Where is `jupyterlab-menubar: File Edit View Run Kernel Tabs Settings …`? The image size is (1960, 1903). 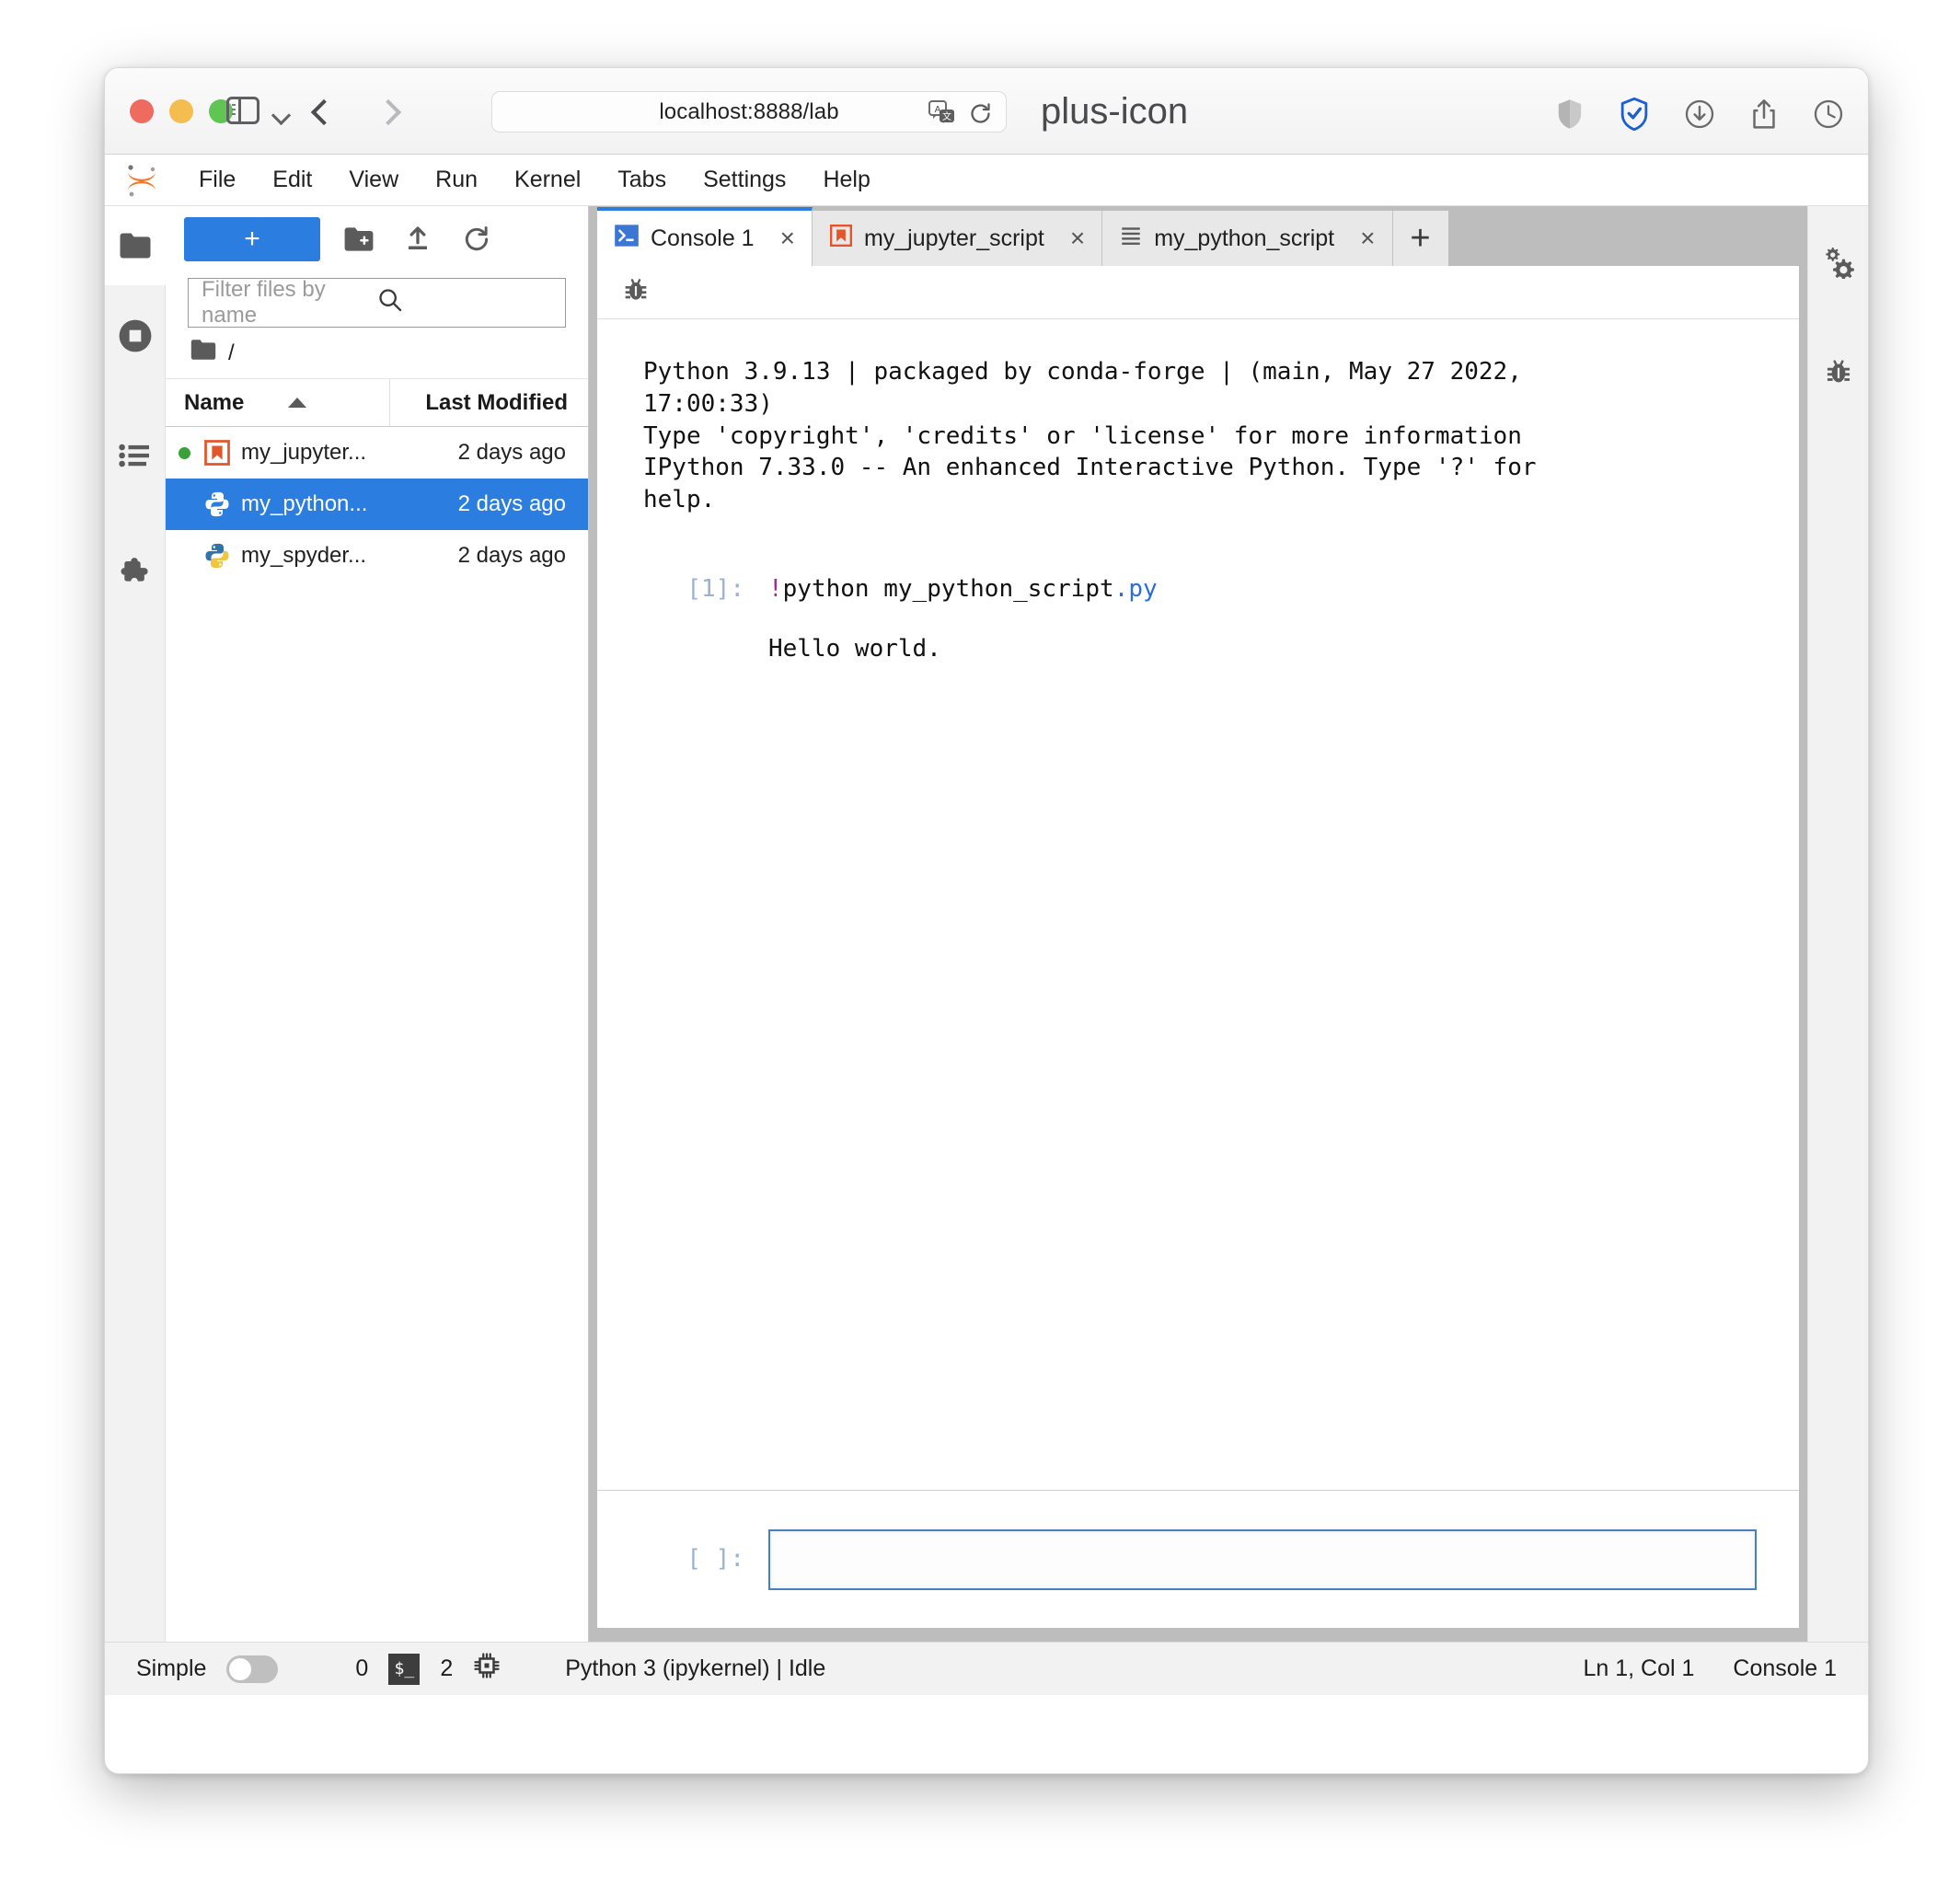 jupyterlab-menubar: File Edit View Run Kernel Tabs Settings … is located at coordinates (986, 180).